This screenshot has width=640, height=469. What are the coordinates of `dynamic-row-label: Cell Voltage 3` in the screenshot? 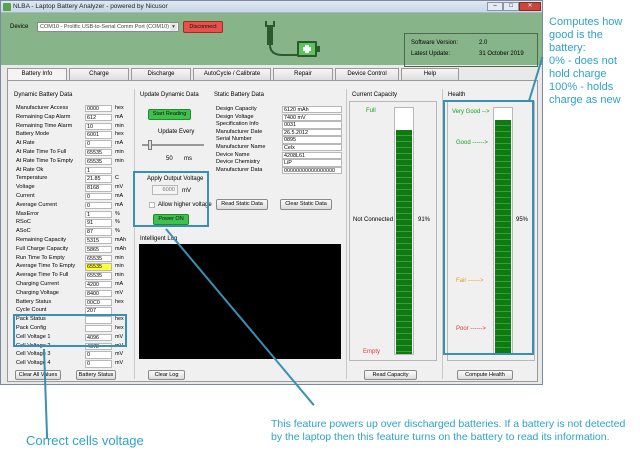 It's located at (33, 354).